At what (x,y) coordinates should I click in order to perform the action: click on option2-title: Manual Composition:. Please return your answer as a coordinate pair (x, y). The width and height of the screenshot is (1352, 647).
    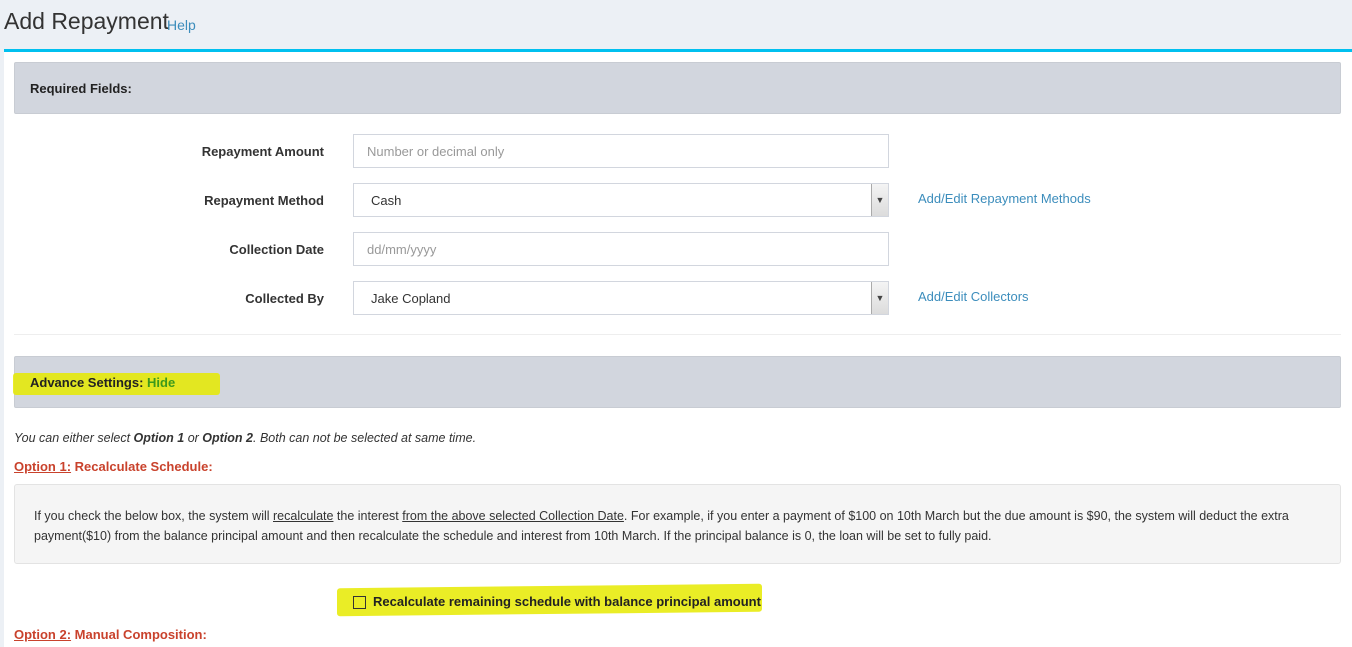
    Looking at the image, I should click on (139, 634).